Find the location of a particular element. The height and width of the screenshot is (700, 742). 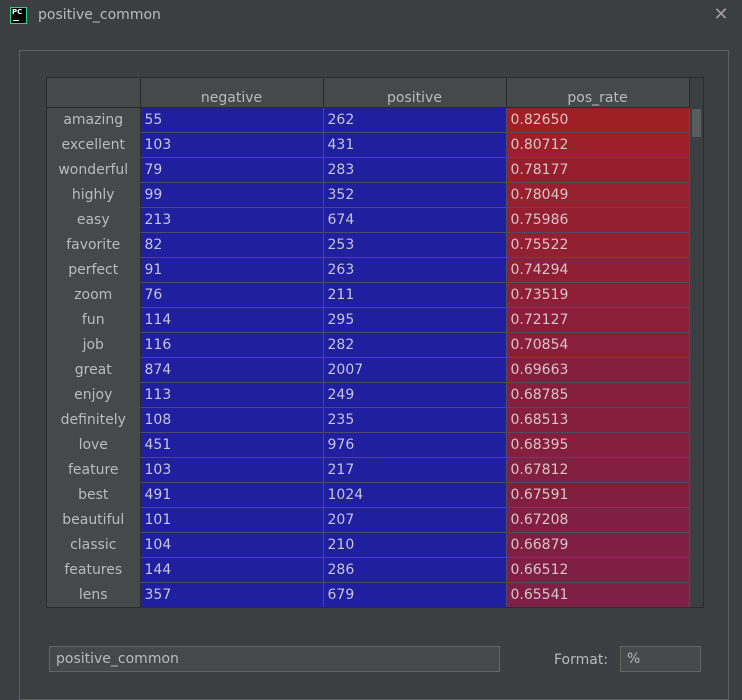

table-row: easy 213 674 0.75986 is located at coordinates (368, 220).